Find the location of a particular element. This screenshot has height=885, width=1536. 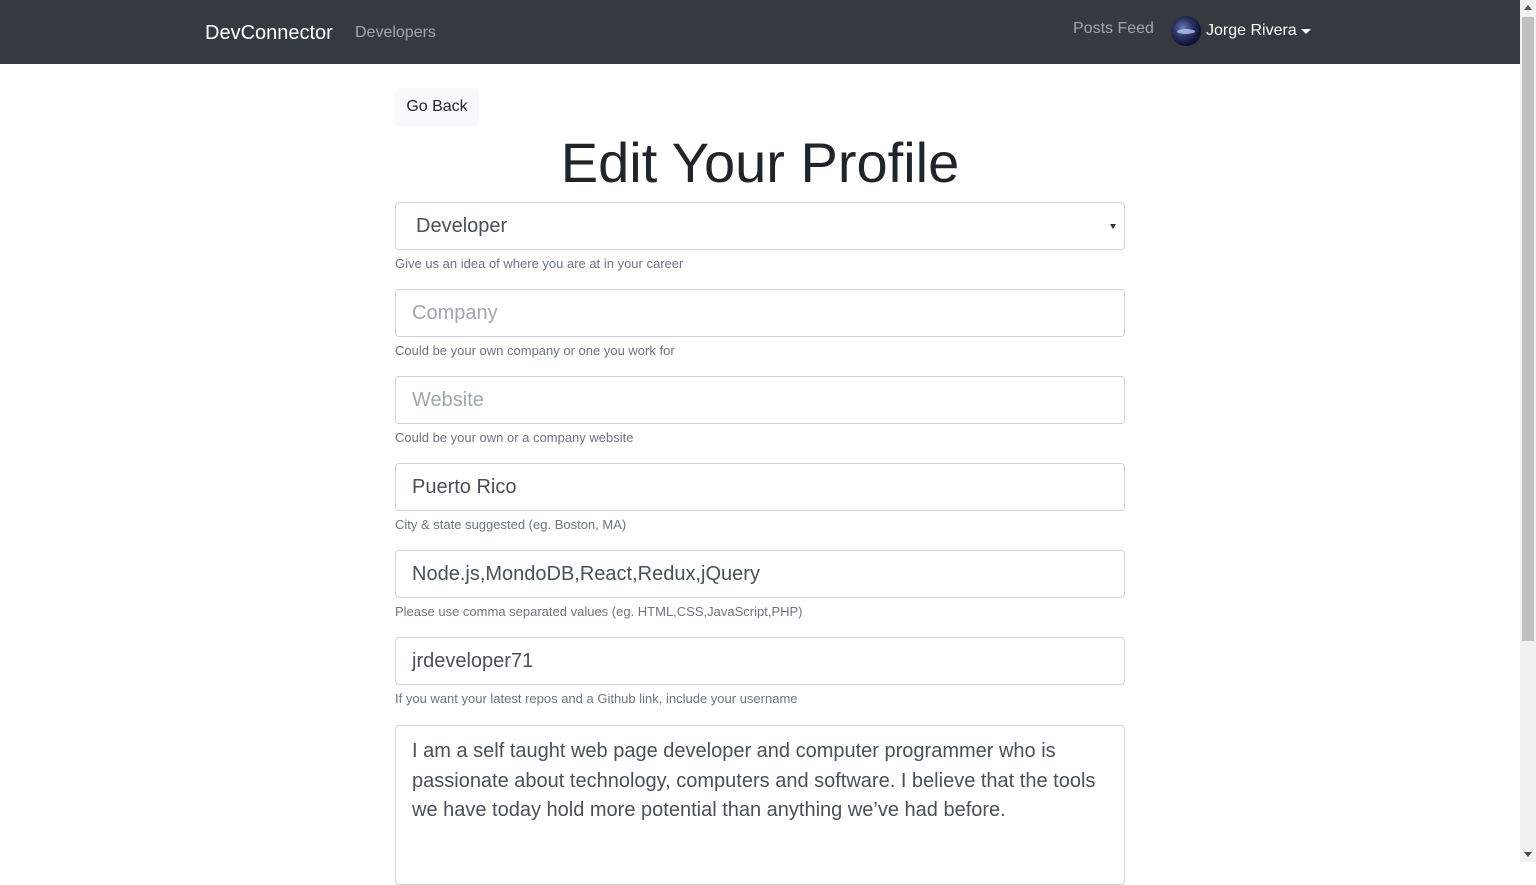

location-help-text: City & state suggested (eg. Boston, MA) is located at coordinates (511, 524).